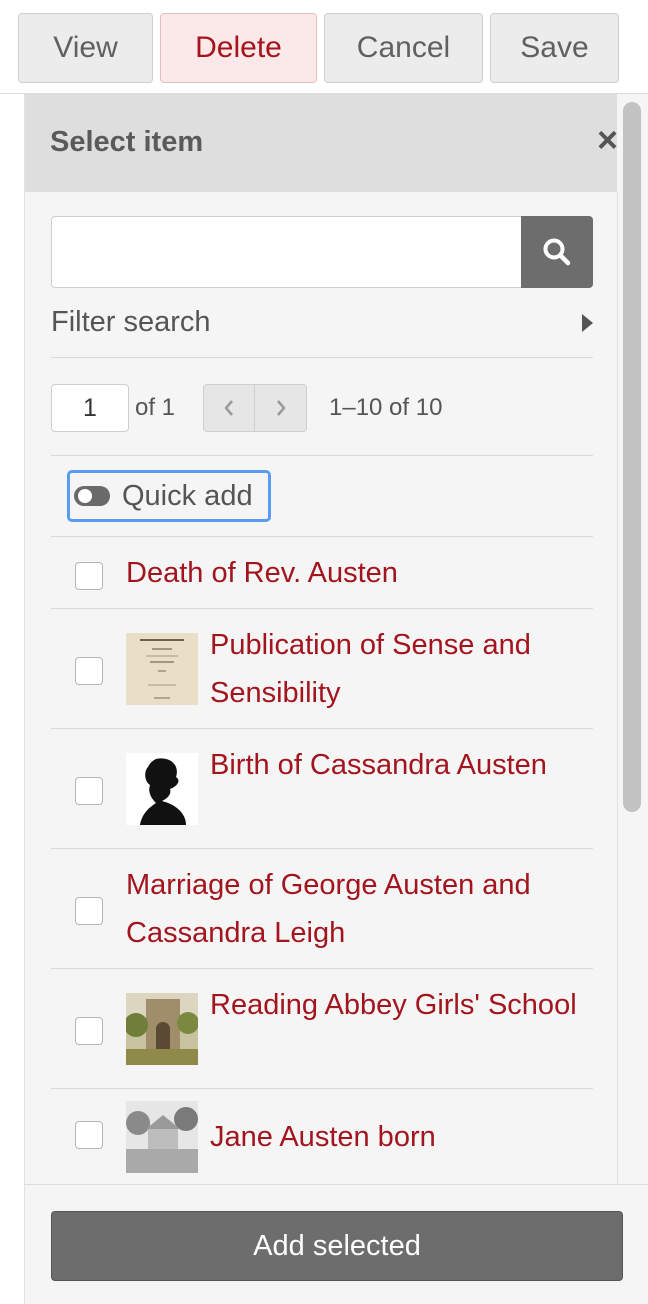 This screenshot has height=1304, width=648. I want to click on caret-right-icon, so click(587, 323).